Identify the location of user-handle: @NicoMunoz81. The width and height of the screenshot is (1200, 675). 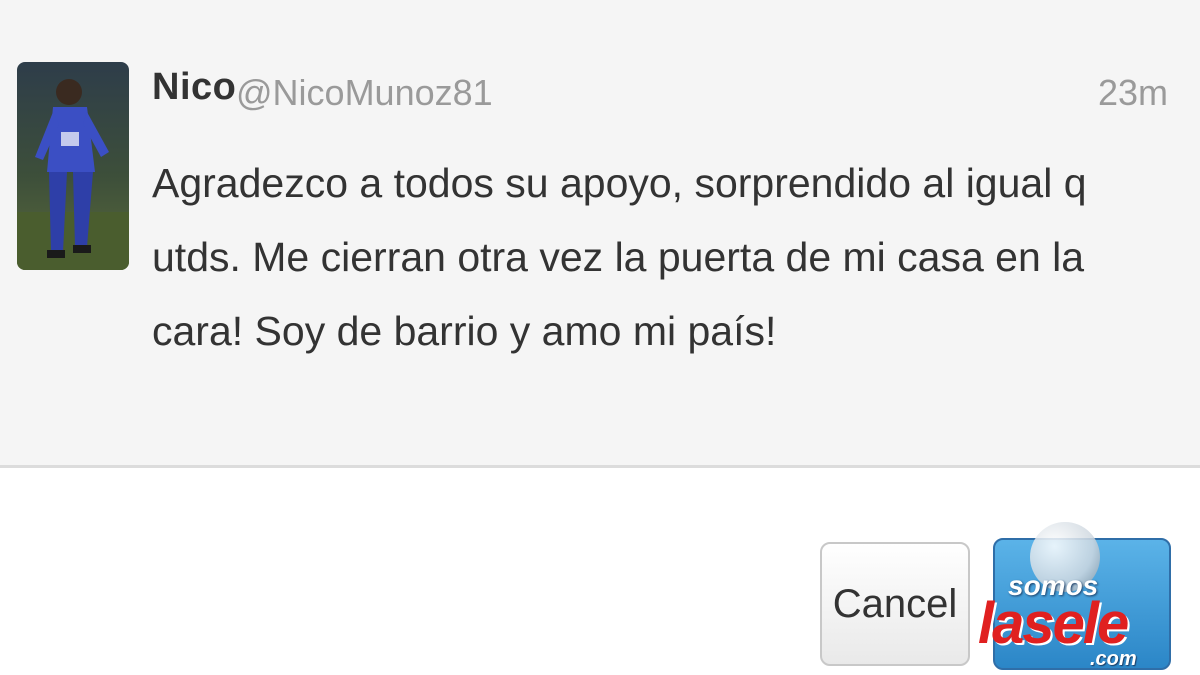
(364, 93).